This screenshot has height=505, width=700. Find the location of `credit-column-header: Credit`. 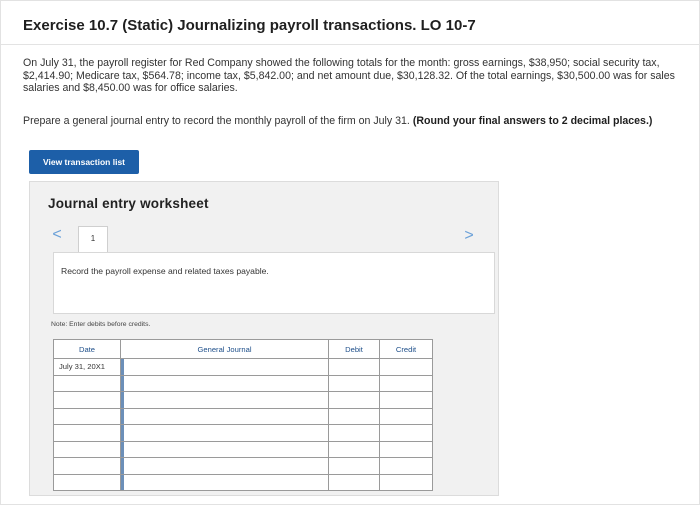

credit-column-header: Credit is located at coordinates (406, 349).